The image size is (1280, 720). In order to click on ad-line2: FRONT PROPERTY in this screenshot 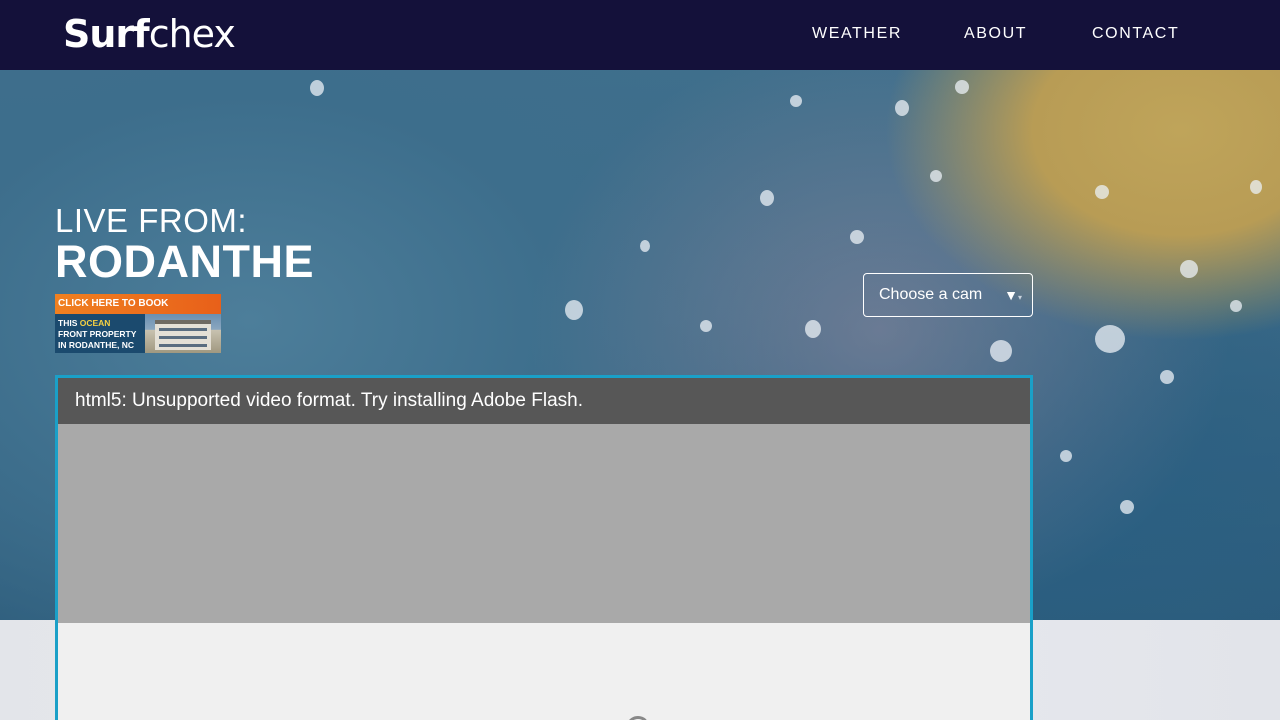, I will do `click(97, 334)`.